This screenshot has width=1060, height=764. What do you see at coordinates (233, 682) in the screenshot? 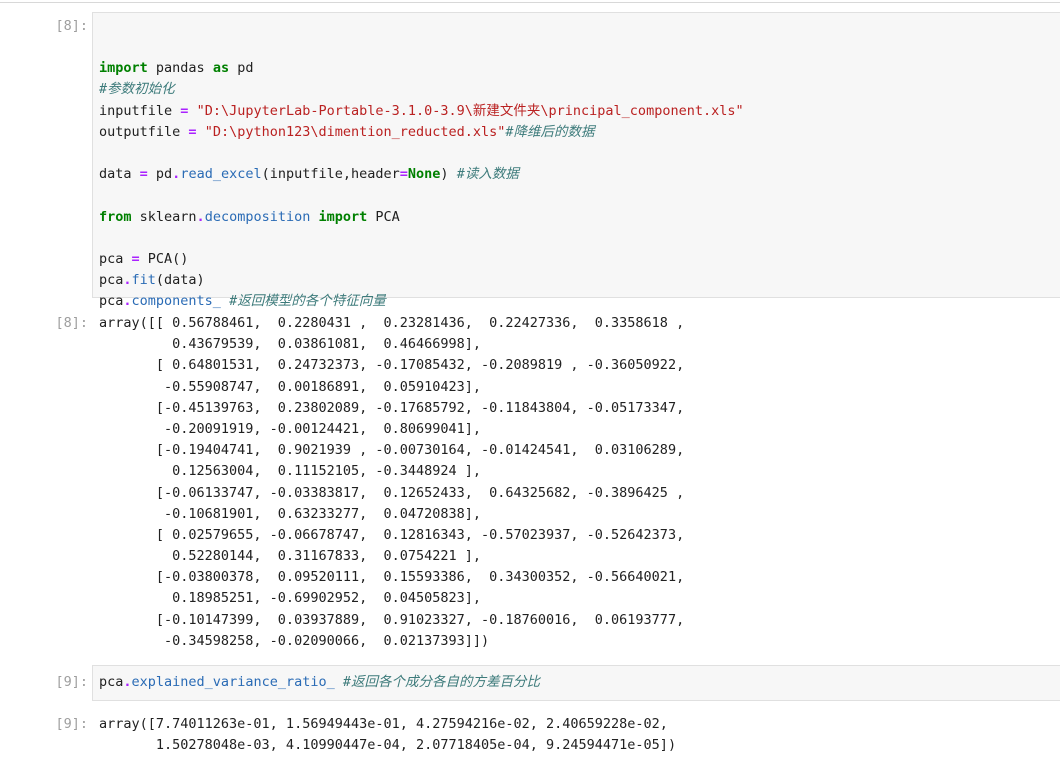
I see `attribute-token: explained_variance_ratio_` at bounding box center [233, 682].